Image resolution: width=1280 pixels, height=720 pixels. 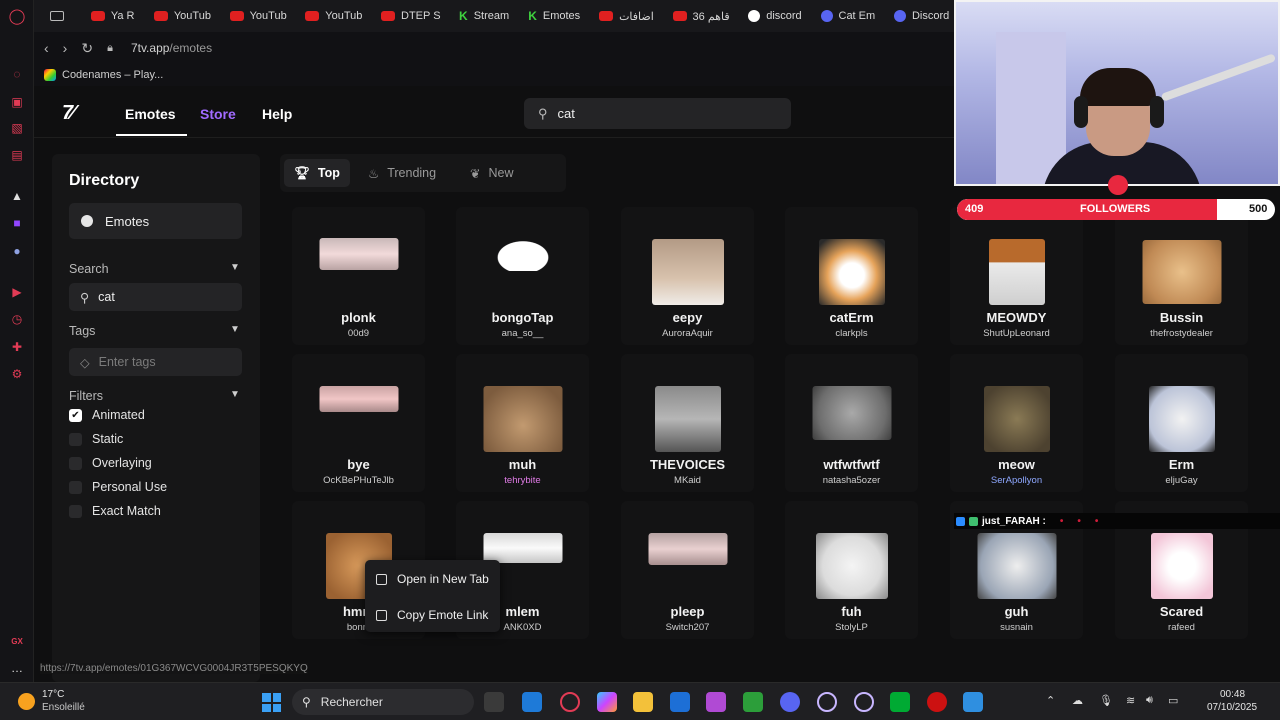 I want to click on emote-card: catErm clarkpls, so click(x=851, y=276).